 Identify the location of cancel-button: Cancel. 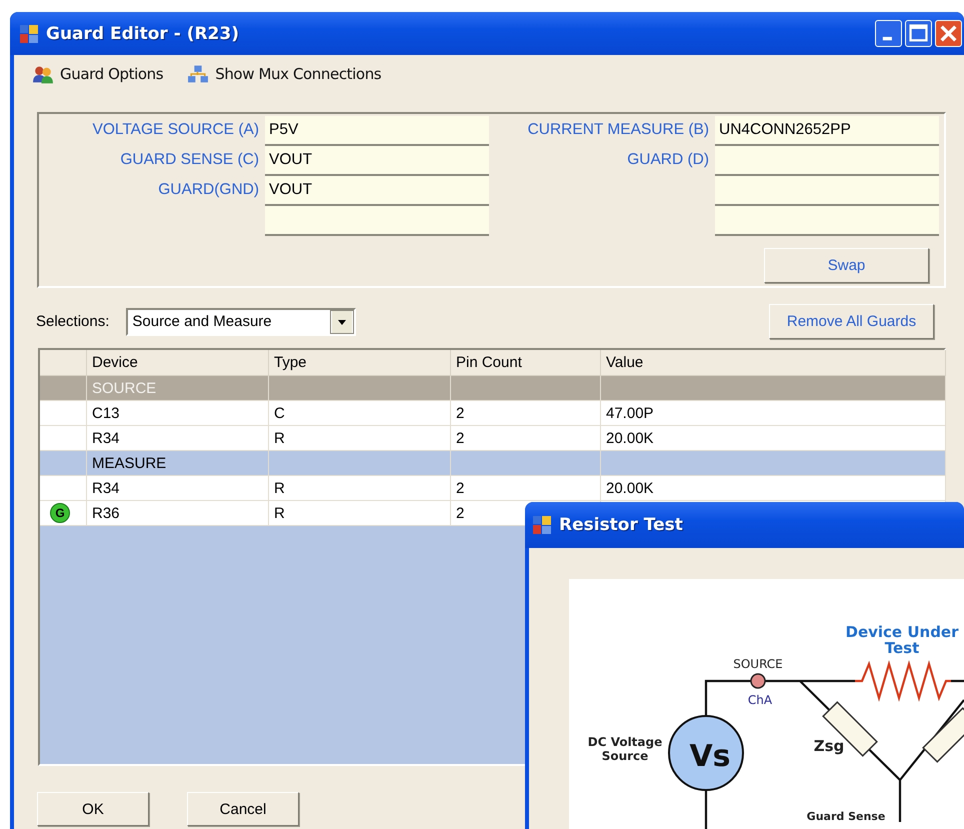
(243, 809).